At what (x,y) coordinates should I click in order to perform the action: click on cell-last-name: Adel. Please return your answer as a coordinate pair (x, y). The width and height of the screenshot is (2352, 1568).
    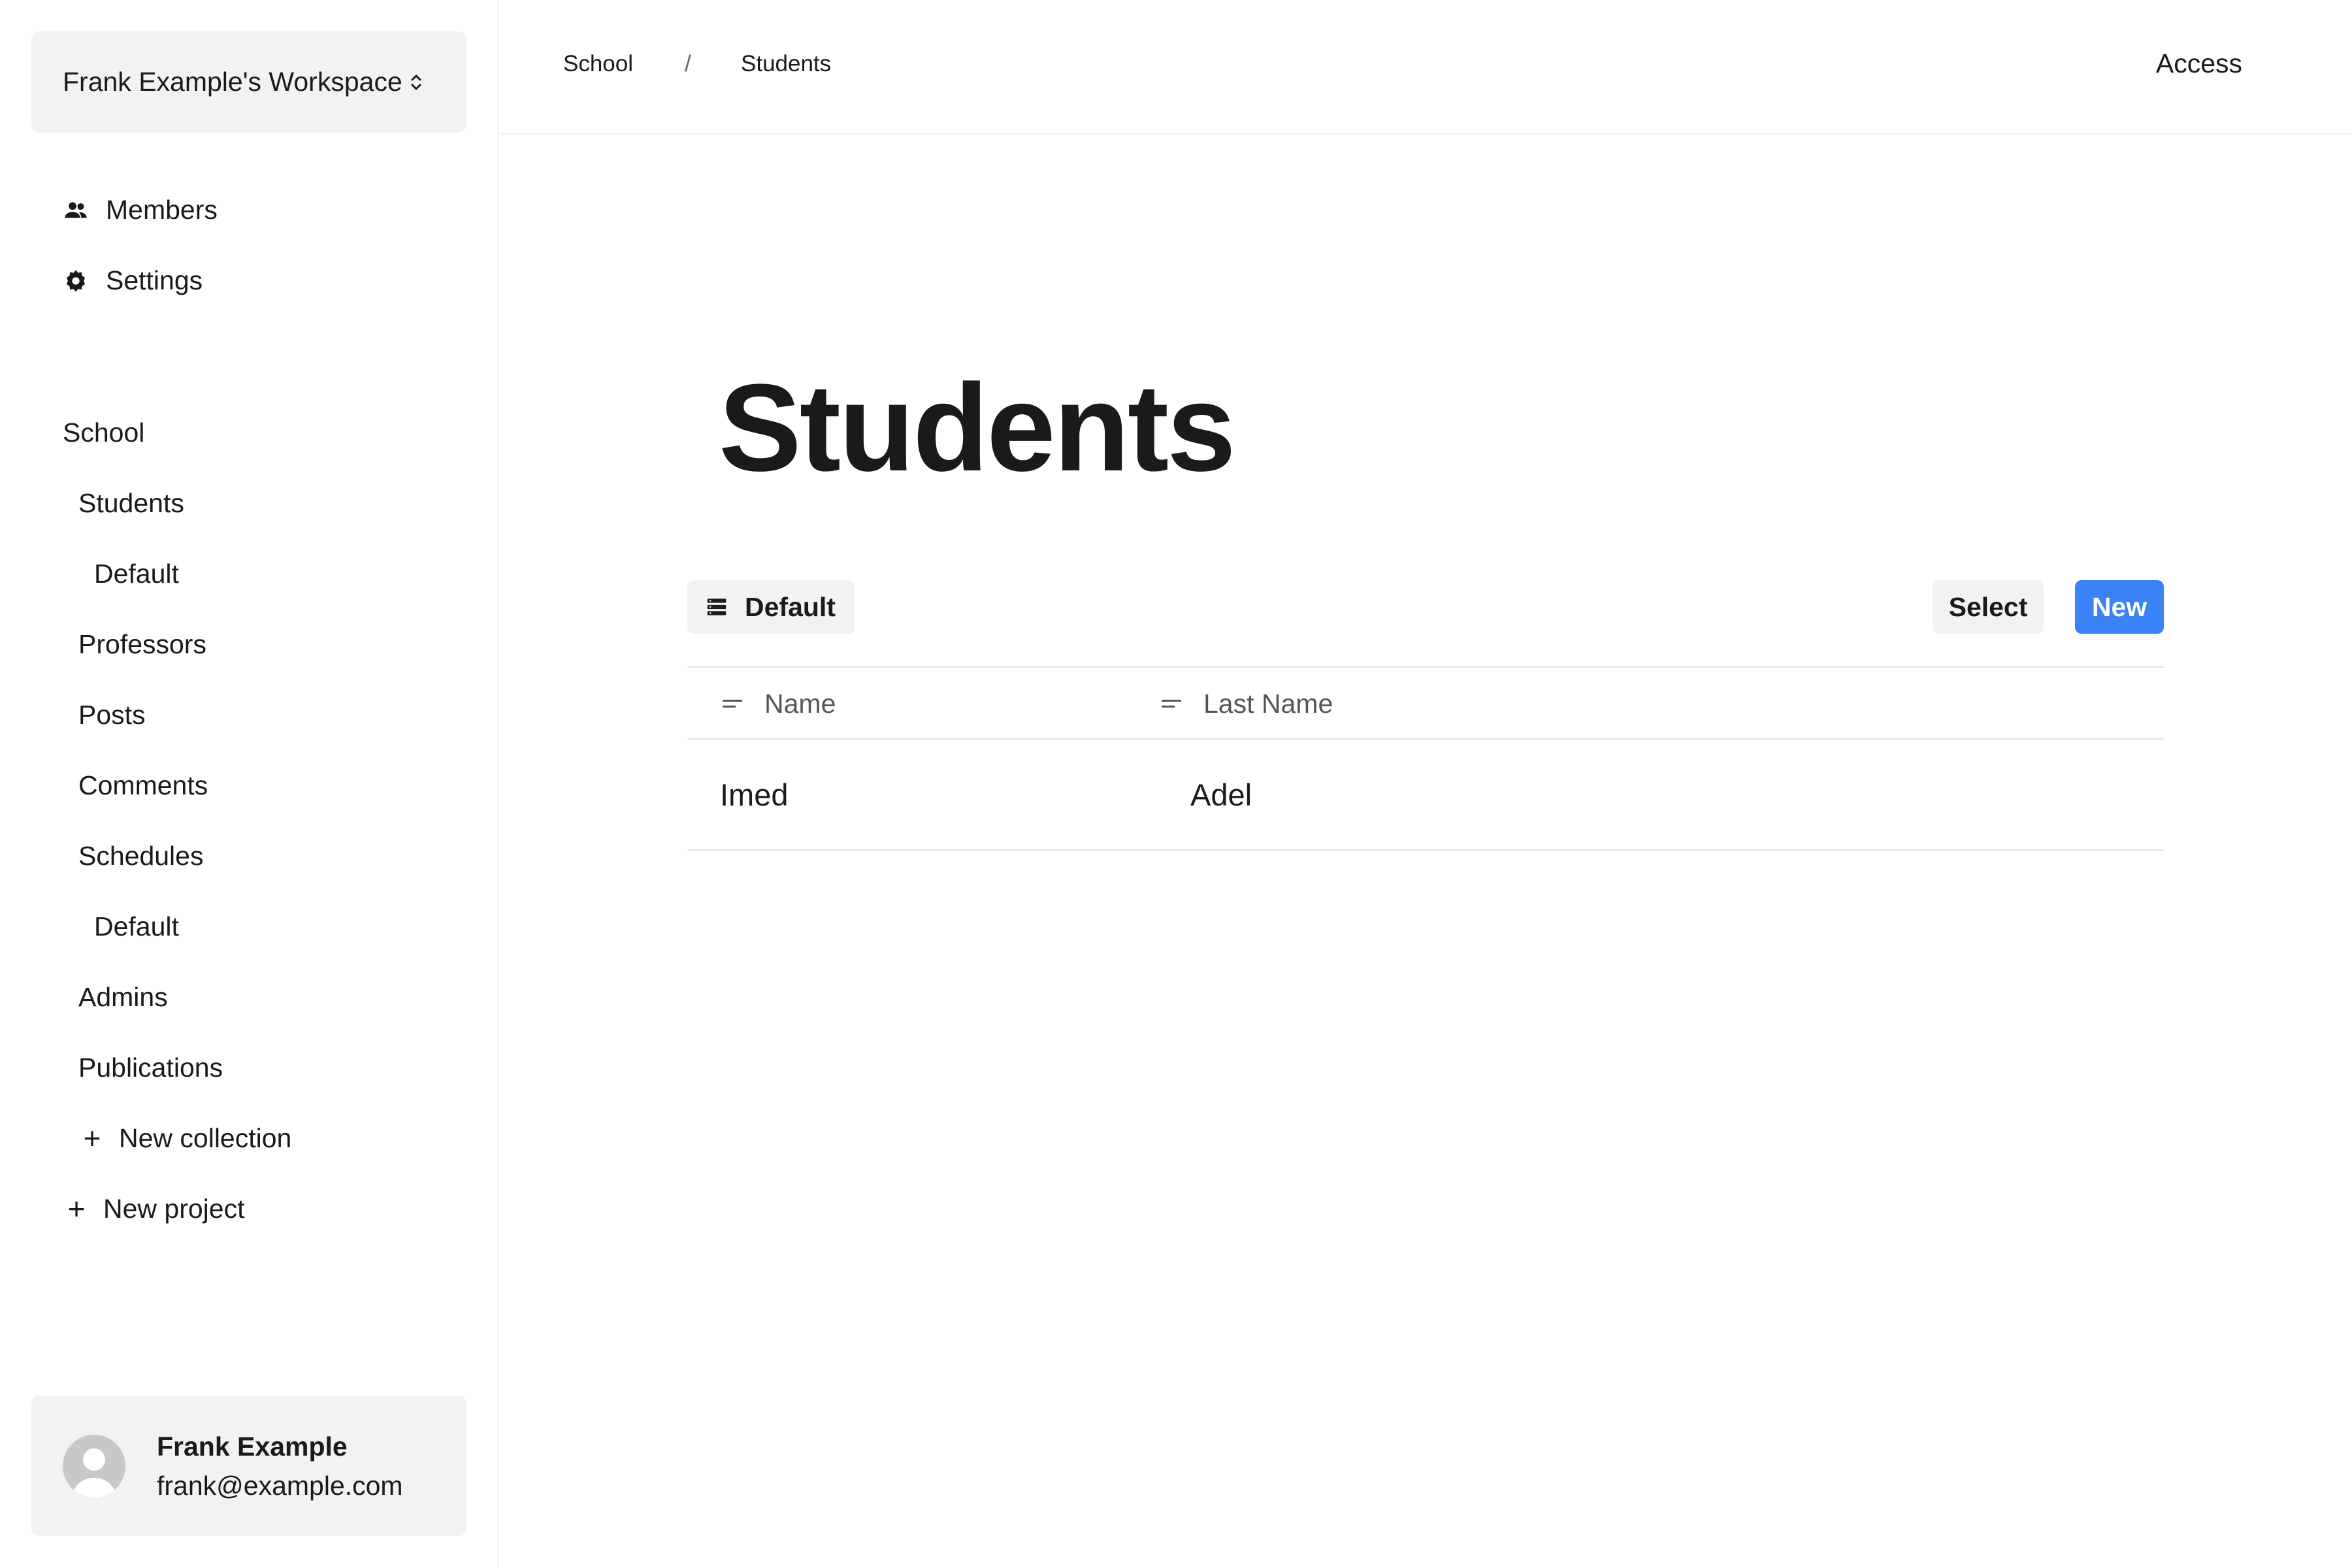
    Looking at the image, I should click on (1221, 794).